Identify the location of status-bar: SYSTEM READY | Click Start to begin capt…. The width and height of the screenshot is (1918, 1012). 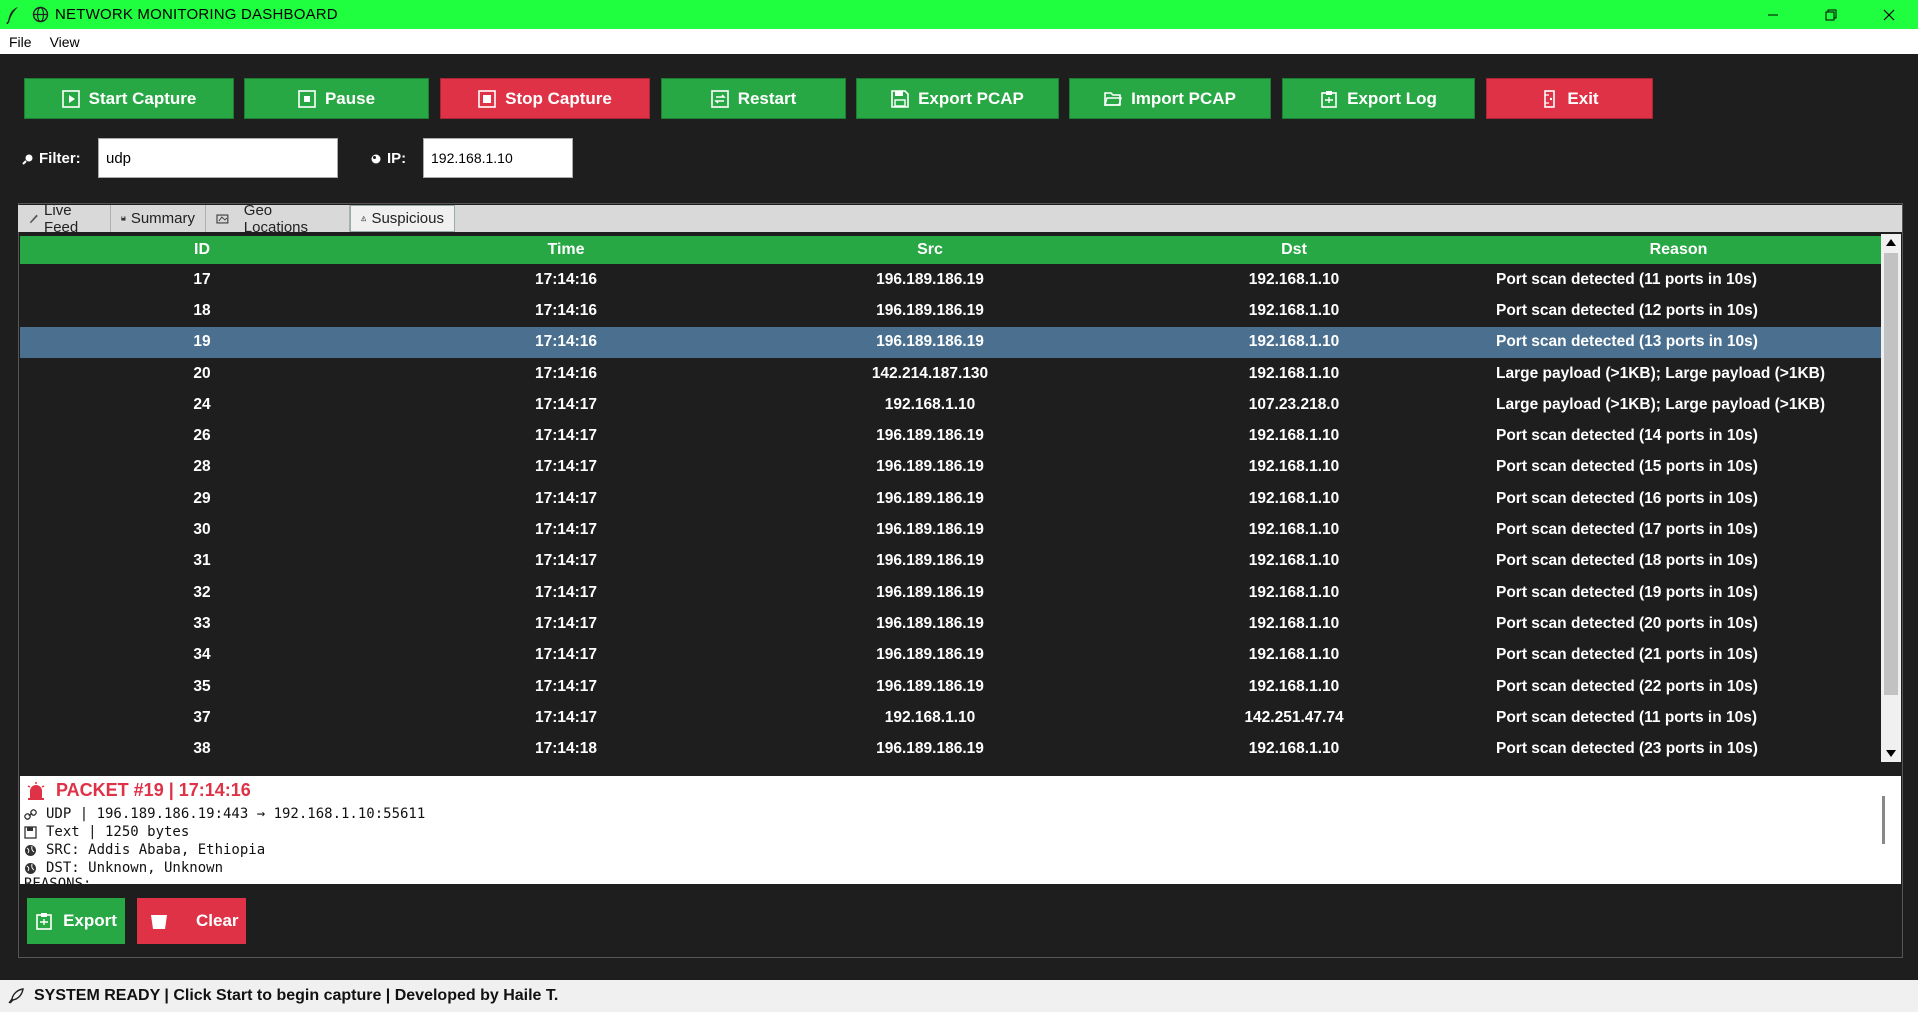
(959, 996).